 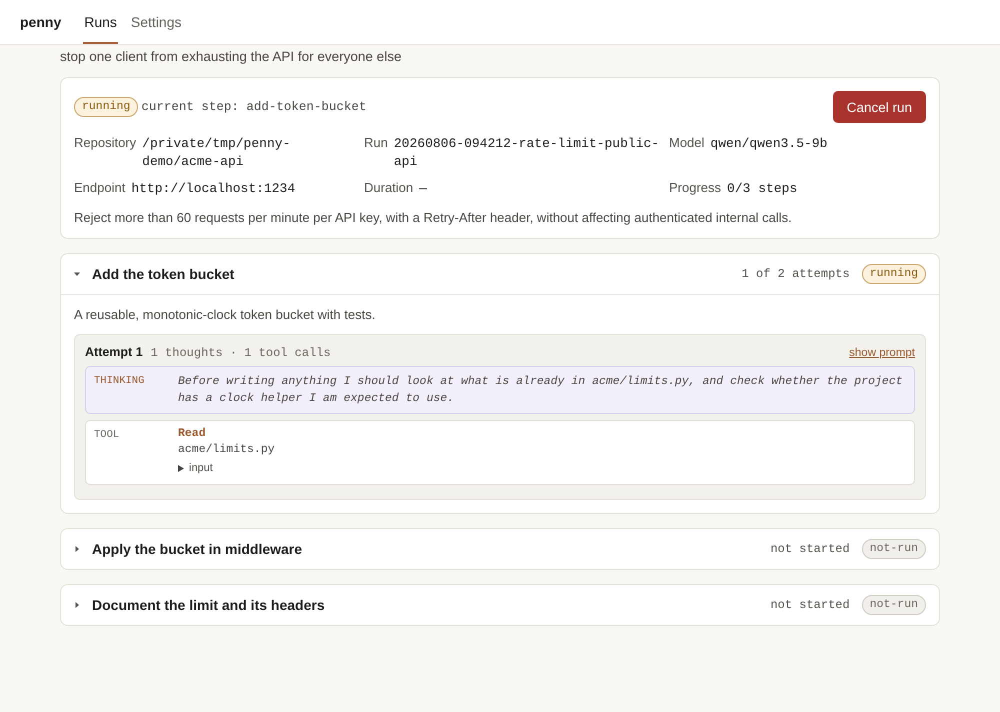 What do you see at coordinates (879, 107) in the screenshot?
I see `cancel-button: Cancel run` at bounding box center [879, 107].